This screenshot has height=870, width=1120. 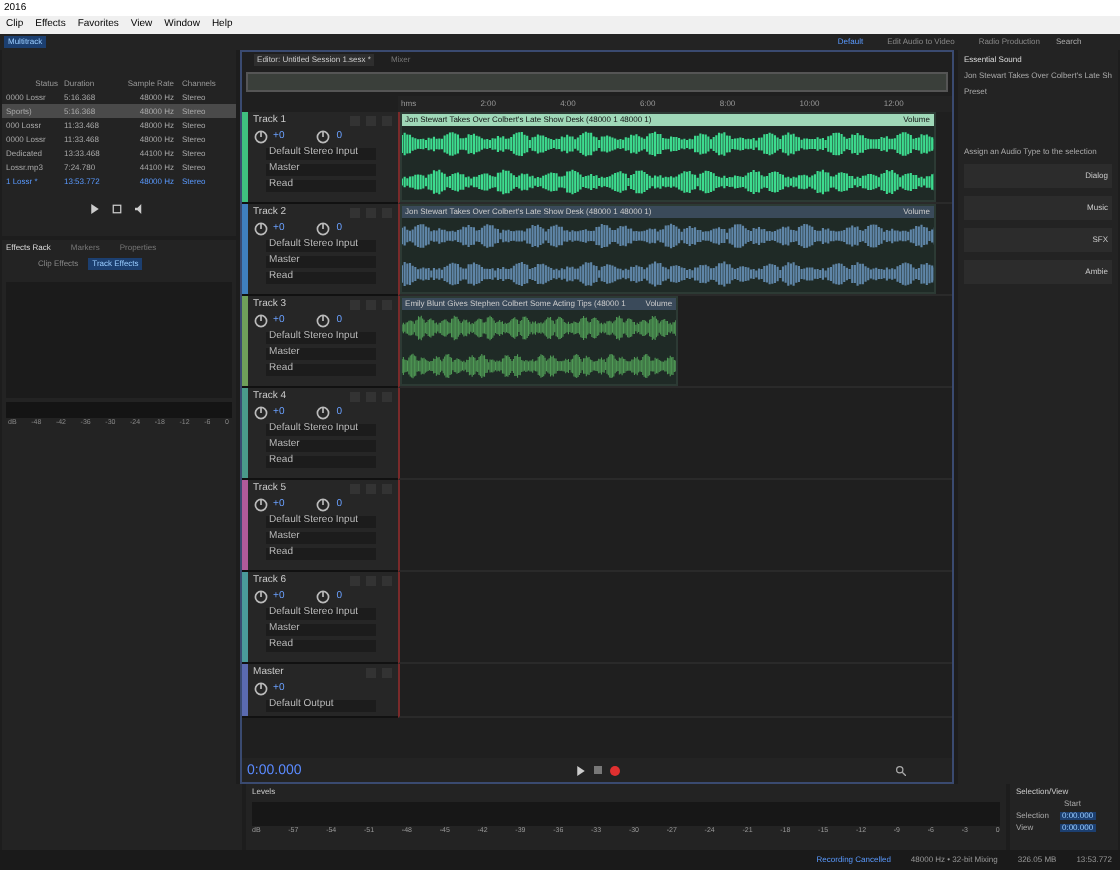 I want to click on zoom-icon, so click(x=900, y=770).